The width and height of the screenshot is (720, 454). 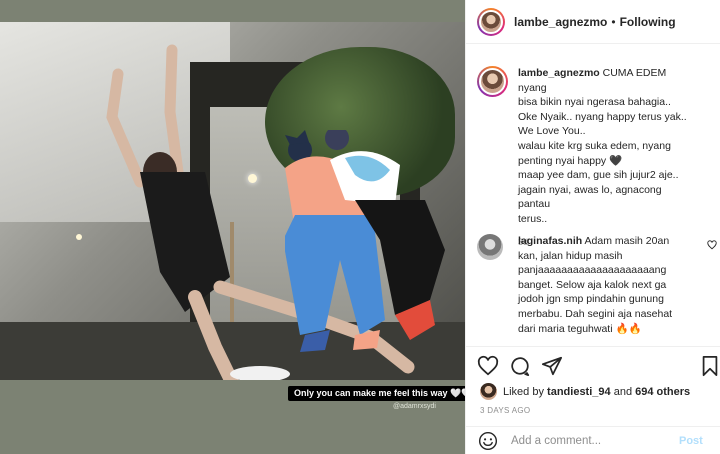 What do you see at coordinates (523, 391) in the screenshot?
I see `likes-prefix: Liked by` at bounding box center [523, 391].